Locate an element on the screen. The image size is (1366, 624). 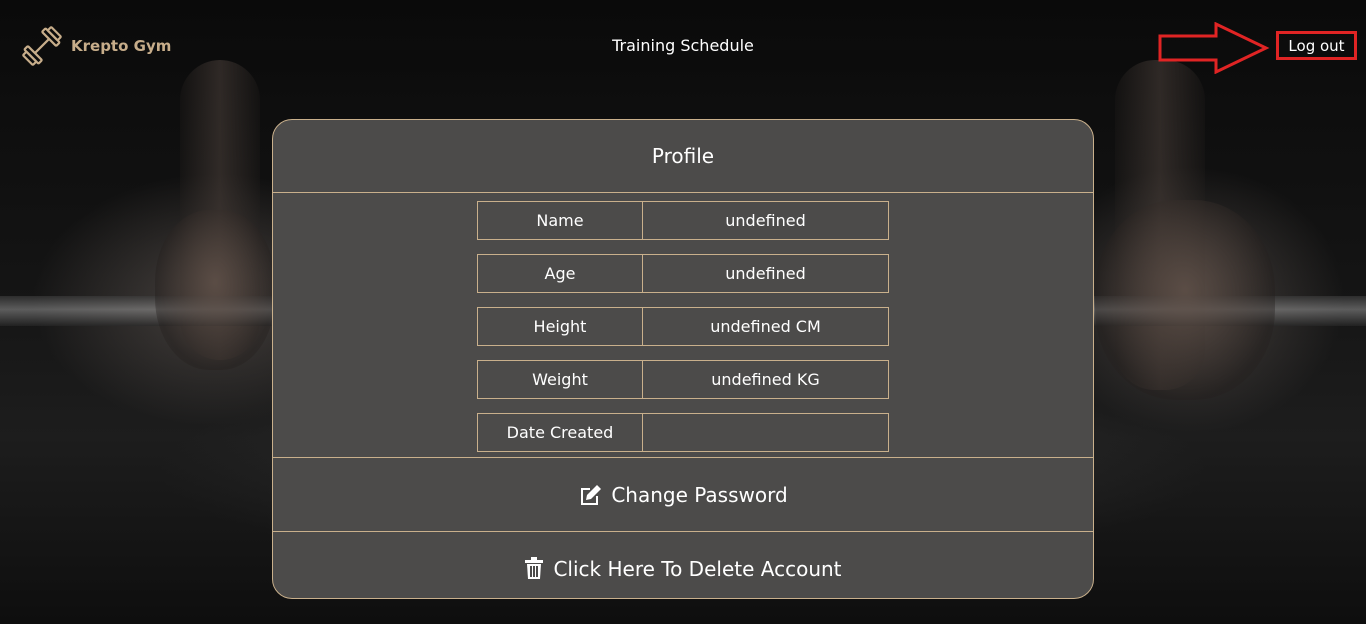
profile-label: Date Created is located at coordinates (560, 432).